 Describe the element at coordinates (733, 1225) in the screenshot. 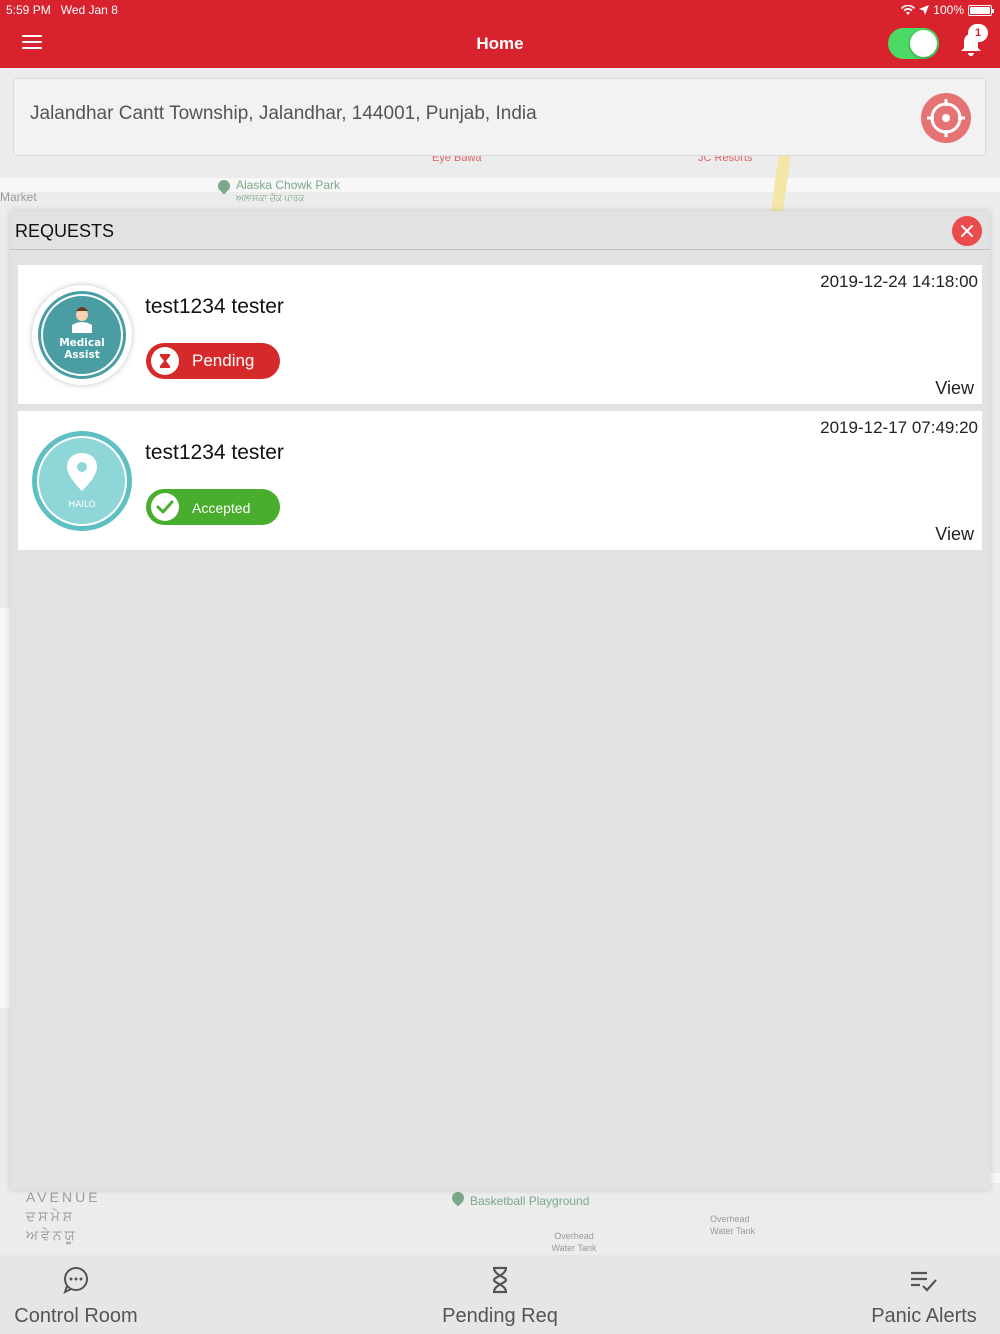

I see `map-label-overhead-1: Overhead Water Tank` at that location.